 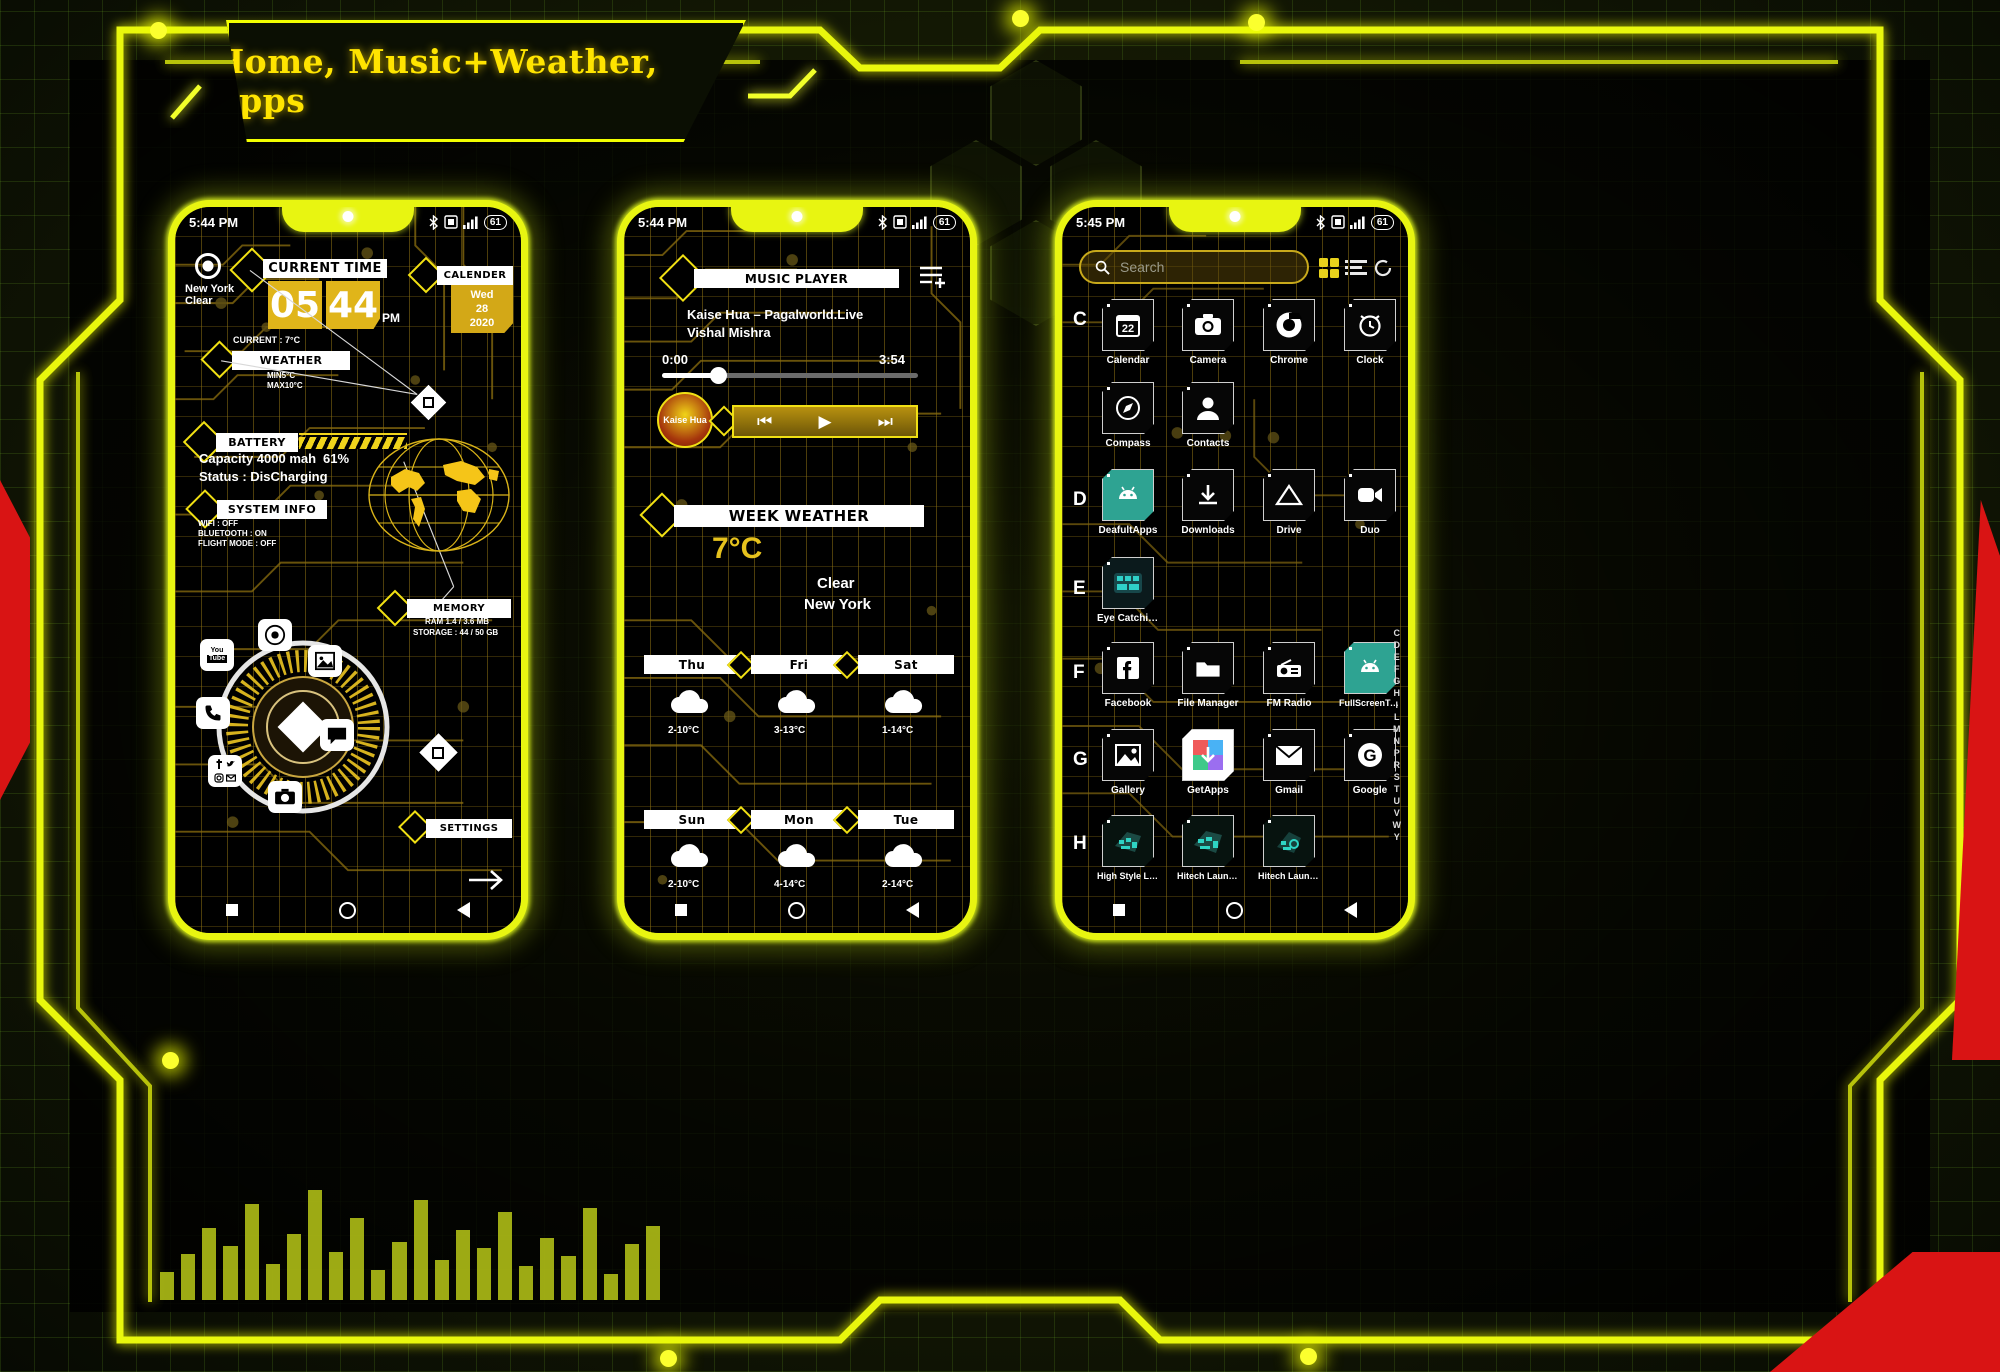 I want to click on alphabet-index-letter: U, so click(x=1397, y=801).